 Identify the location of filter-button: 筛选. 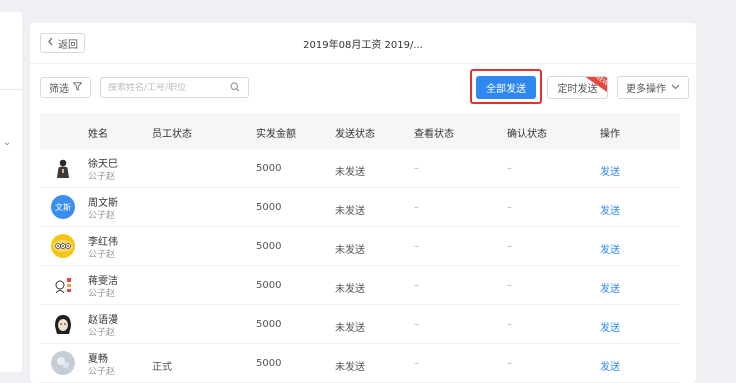
(65, 87).